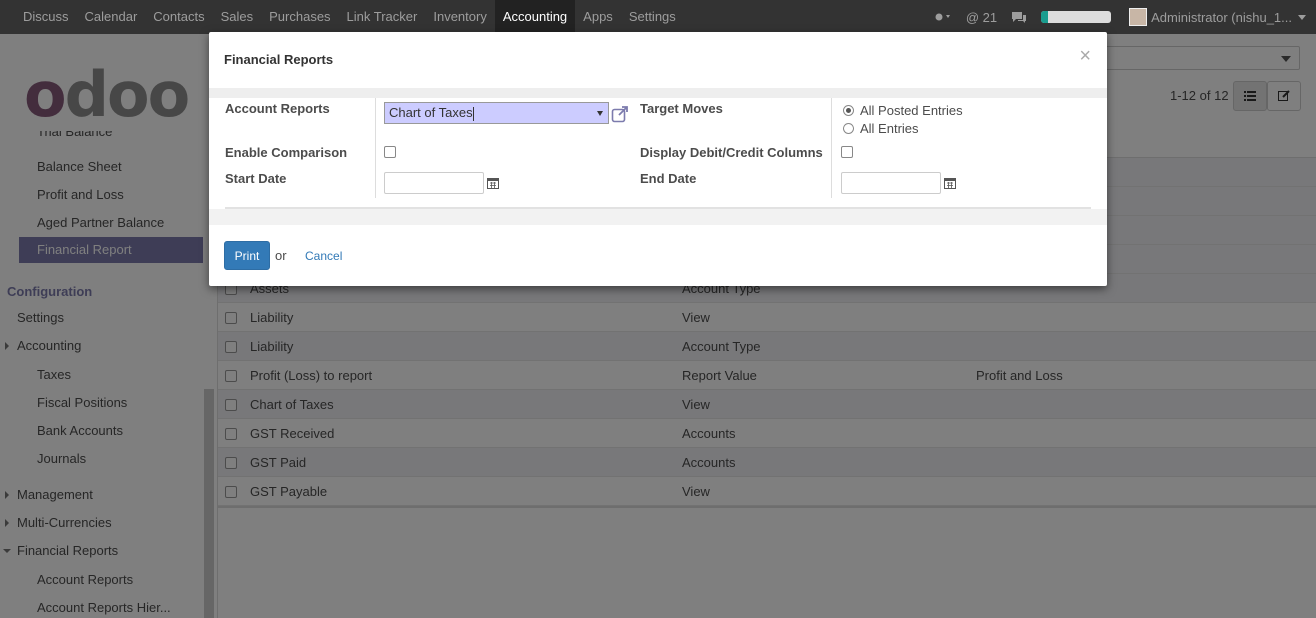  What do you see at coordinates (459, 17) in the screenshot?
I see `menu-inventory: Inventory` at bounding box center [459, 17].